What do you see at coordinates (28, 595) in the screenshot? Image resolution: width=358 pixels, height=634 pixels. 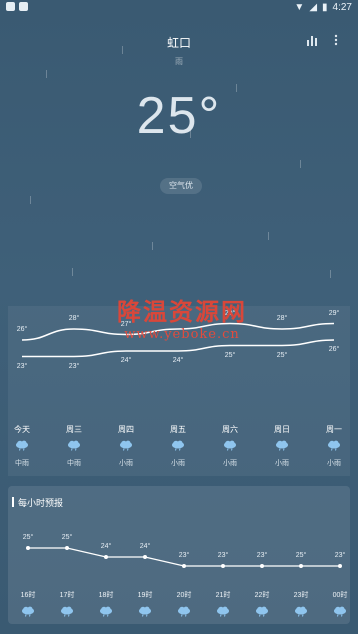 I see `hour-label: 16时` at bounding box center [28, 595].